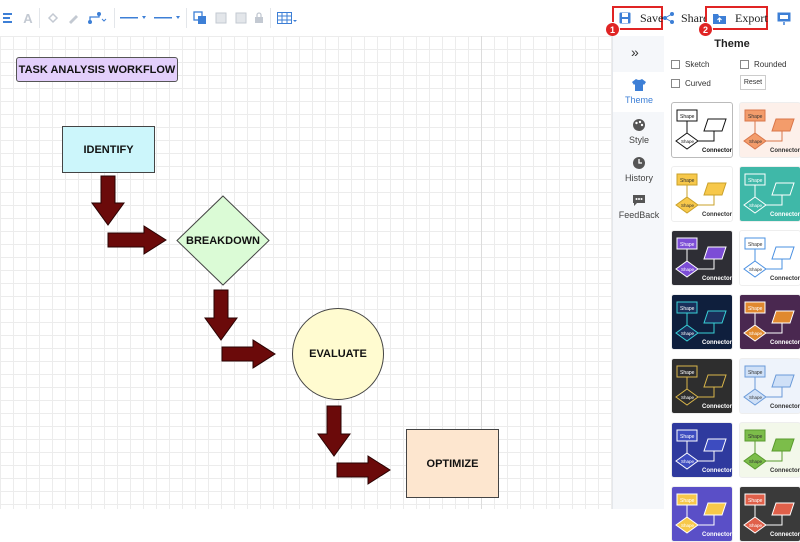 Image resolution: width=800 pixels, height=542 pixels. What do you see at coordinates (639, 173) in the screenshot?
I see `rail-item-history: History` at bounding box center [639, 173].